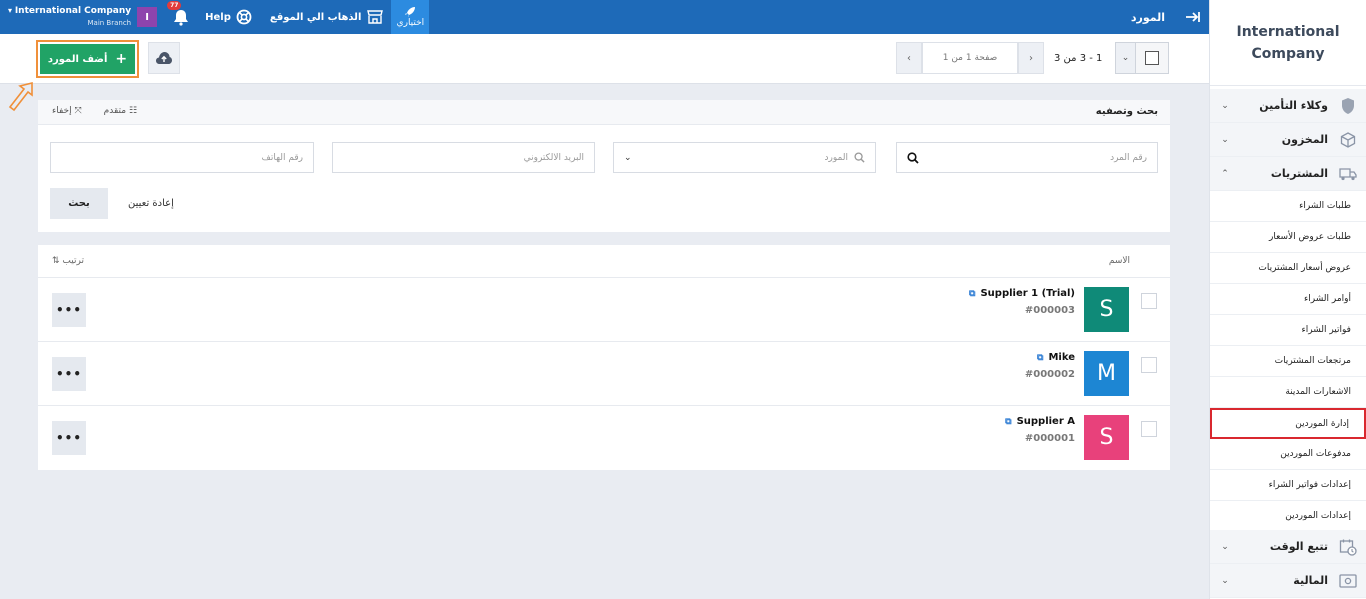 The width and height of the screenshot is (1366, 599). Describe the element at coordinates (1049, 438) in the screenshot. I see `supplier-number: #000001` at that location.